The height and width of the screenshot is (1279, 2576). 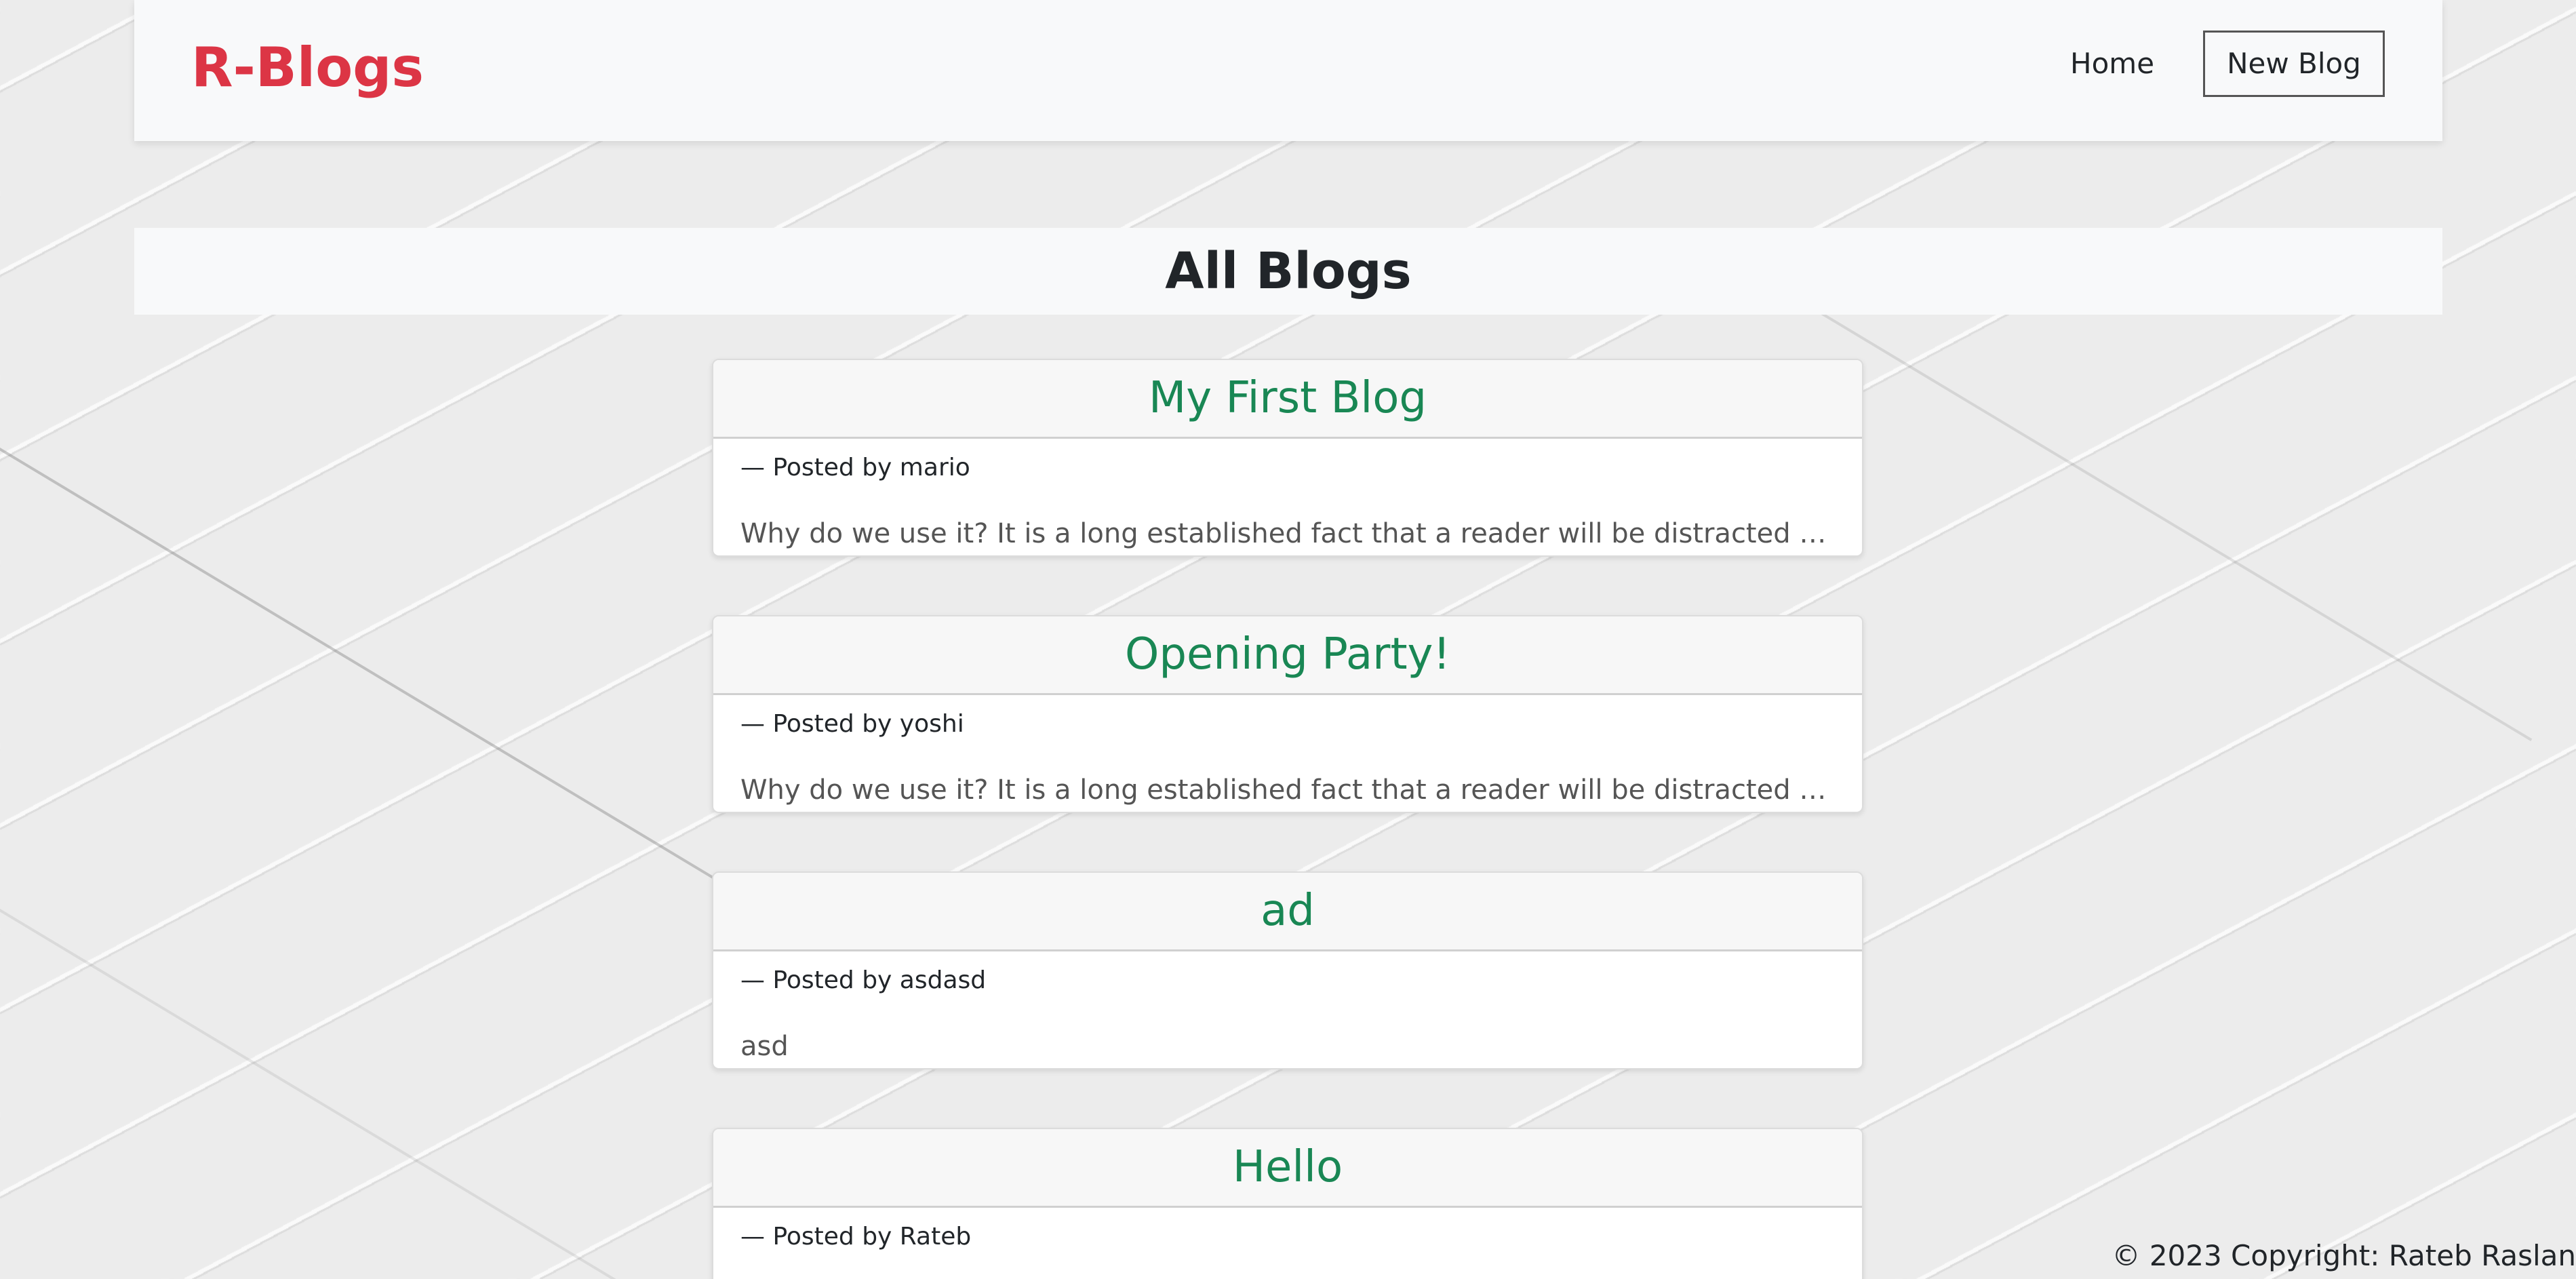 I want to click on blog-author: — Posted by Rateb, so click(x=856, y=1237).